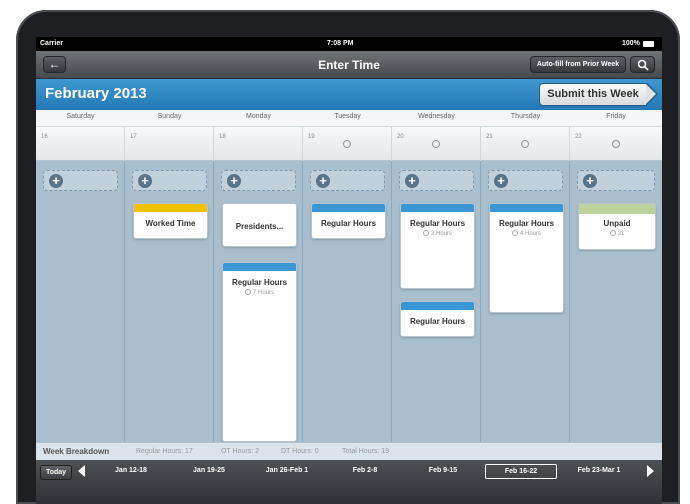  I want to click on next-week-arrow-icon, so click(650, 471).